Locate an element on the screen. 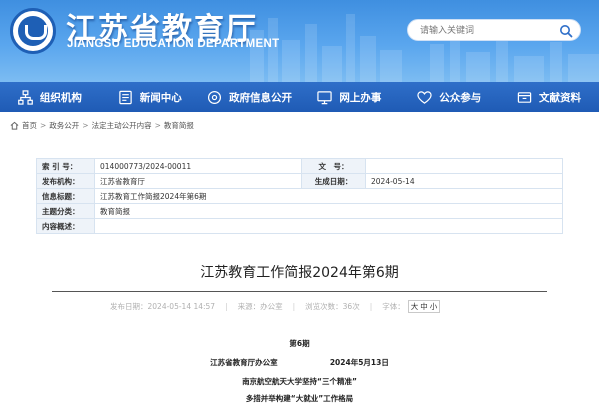 The image size is (599, 406). headline-line-2: 多措并举构建“大就业”工作格局 is located at coordinates (299, 398).